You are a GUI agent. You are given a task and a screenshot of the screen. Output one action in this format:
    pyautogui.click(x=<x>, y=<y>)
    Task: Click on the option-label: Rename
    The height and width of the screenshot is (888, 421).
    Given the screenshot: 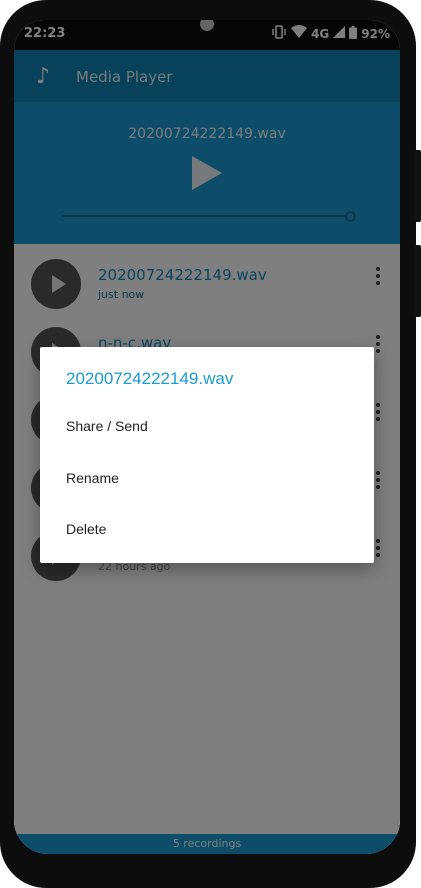 What is the action you would take?
    pyautogui.click(x=92, y=478)
    